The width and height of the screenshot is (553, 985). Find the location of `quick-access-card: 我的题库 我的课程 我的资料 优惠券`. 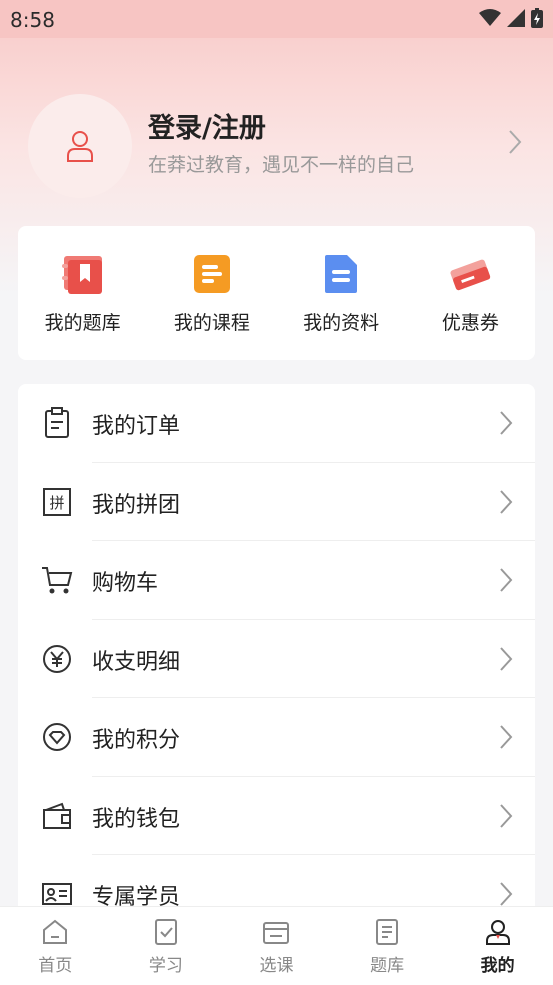

quick-access-card: 我的题库 我的课程 我的资料 优惠券 is located at coordinates (276, 293).